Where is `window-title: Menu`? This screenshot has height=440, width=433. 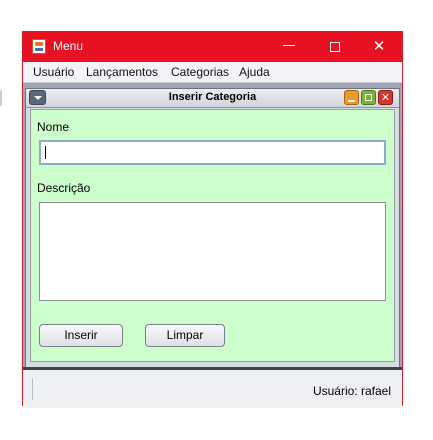
window-title: Menu is located at coordinates (68, 46).